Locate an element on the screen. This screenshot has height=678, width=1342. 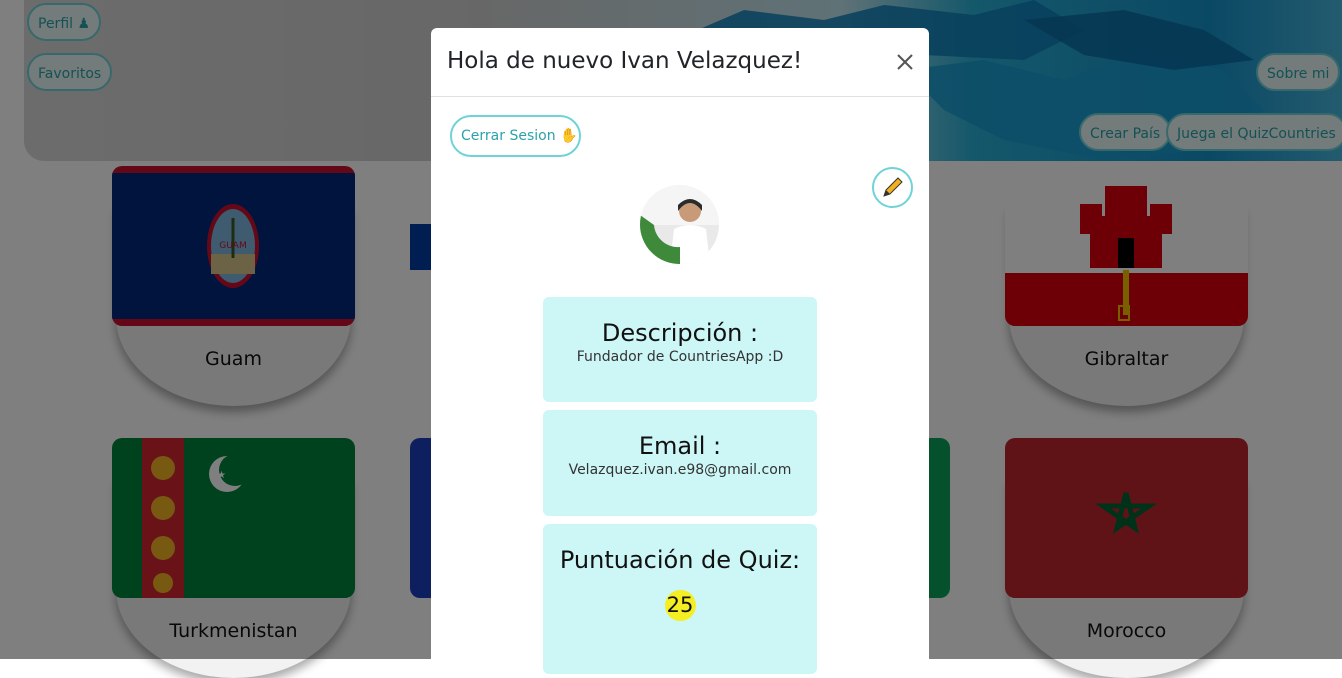
edit-profile-button is located at coordinates (892, 187).